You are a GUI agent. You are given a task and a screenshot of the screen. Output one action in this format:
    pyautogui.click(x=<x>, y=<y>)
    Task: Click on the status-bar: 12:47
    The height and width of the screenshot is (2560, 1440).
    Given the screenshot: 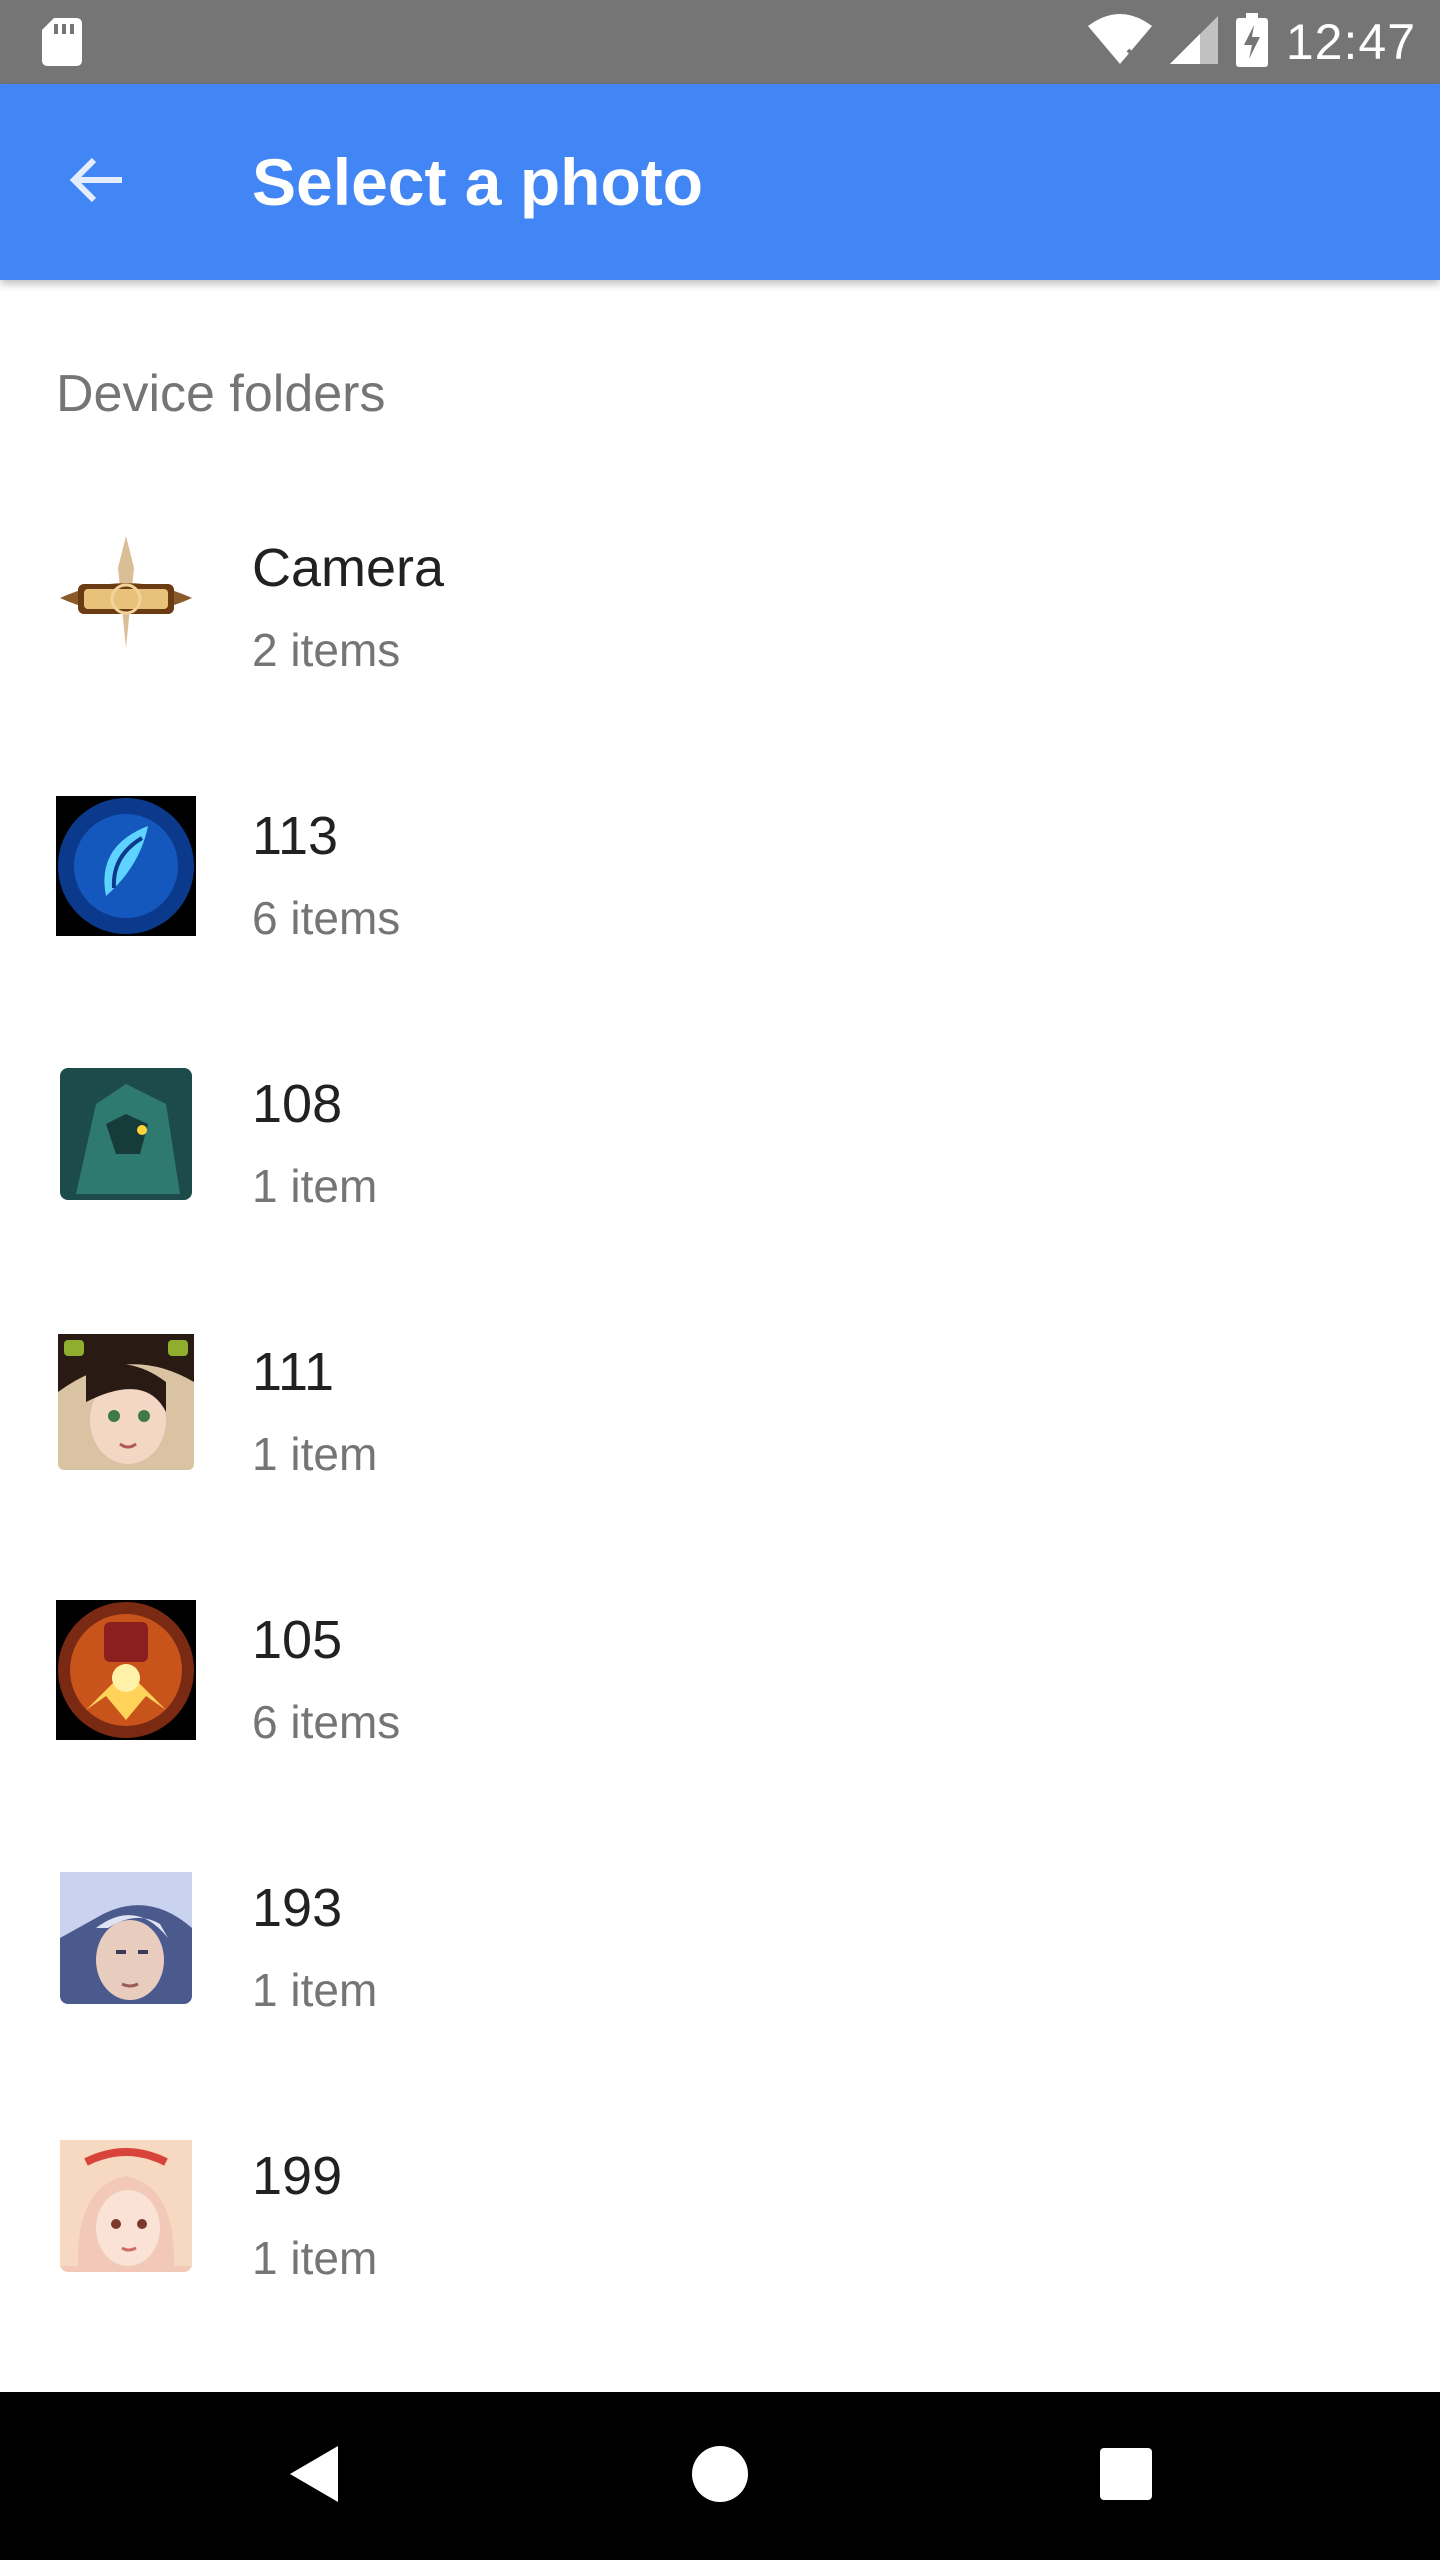 What is the action you would take?
    pyautogui.click(x=720, y=42)
    